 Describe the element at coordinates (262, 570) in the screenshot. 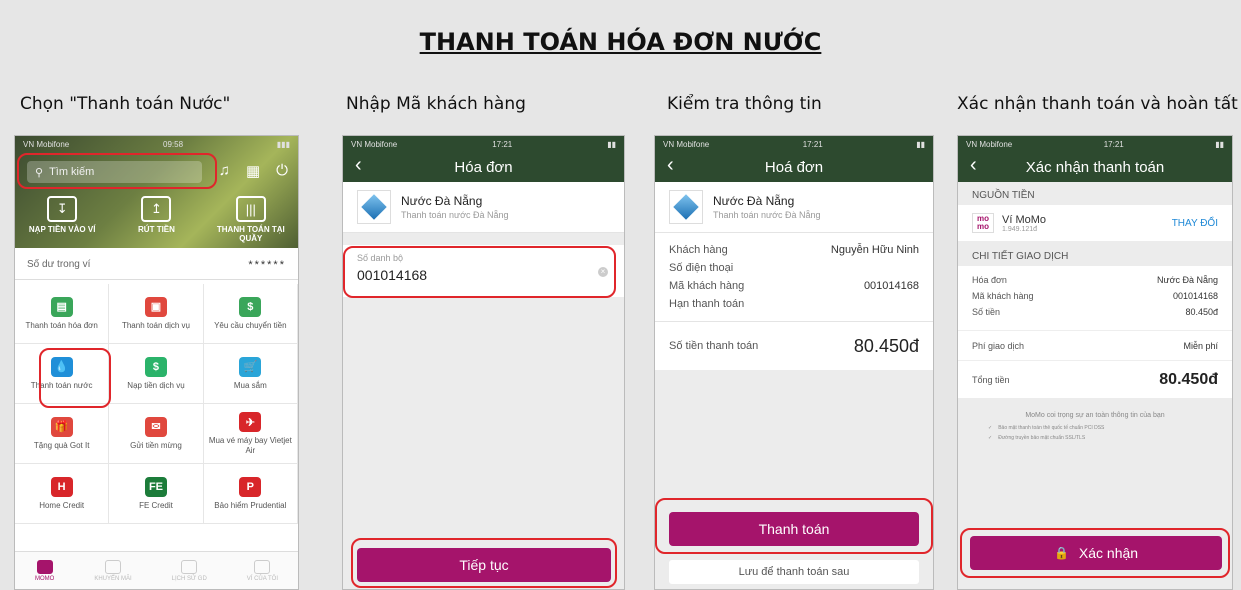

I see `tab-item: VÍ CỦA TÔI` at that location.